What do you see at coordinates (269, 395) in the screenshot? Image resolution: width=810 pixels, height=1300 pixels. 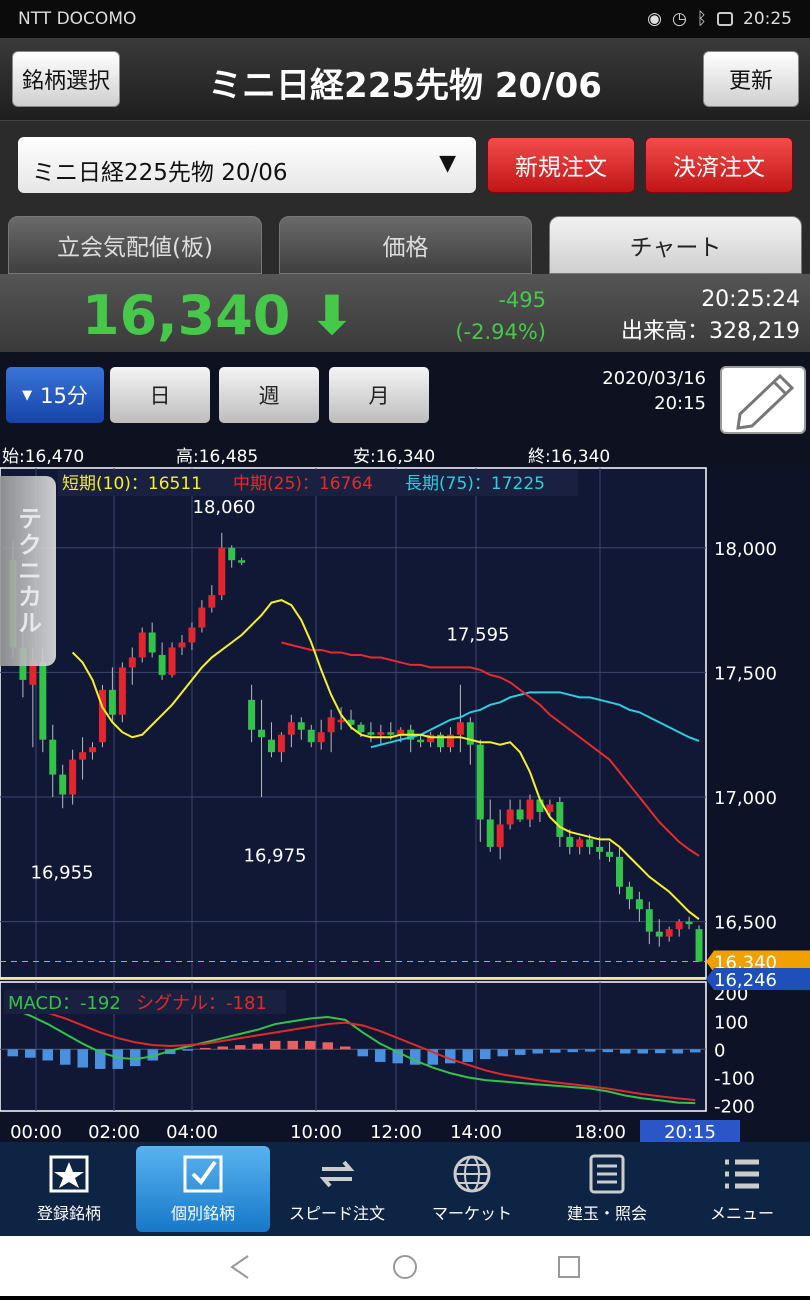 I see `period-week-button: 週` at bounding box center [269, 395].